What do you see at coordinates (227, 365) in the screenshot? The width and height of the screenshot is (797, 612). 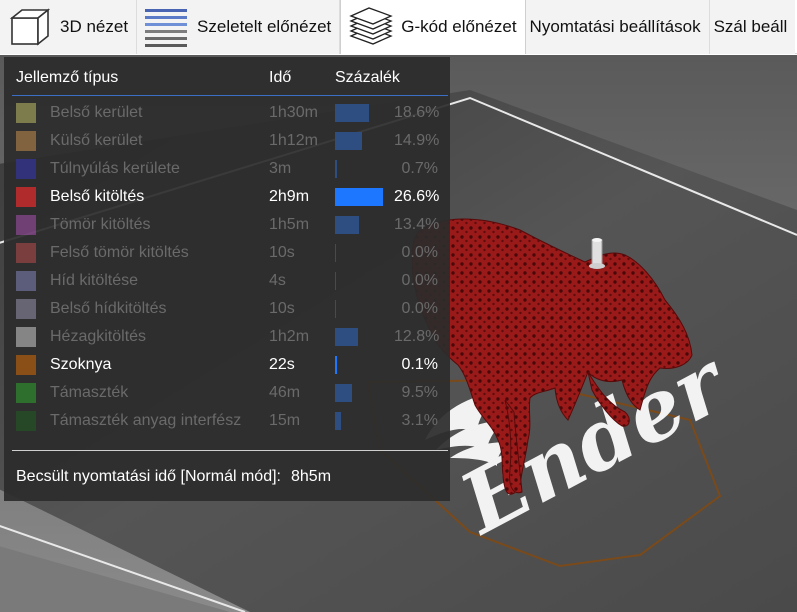 I see `legend-row: Szoknya 22s 0.1%` at bounding box center [227, 365].